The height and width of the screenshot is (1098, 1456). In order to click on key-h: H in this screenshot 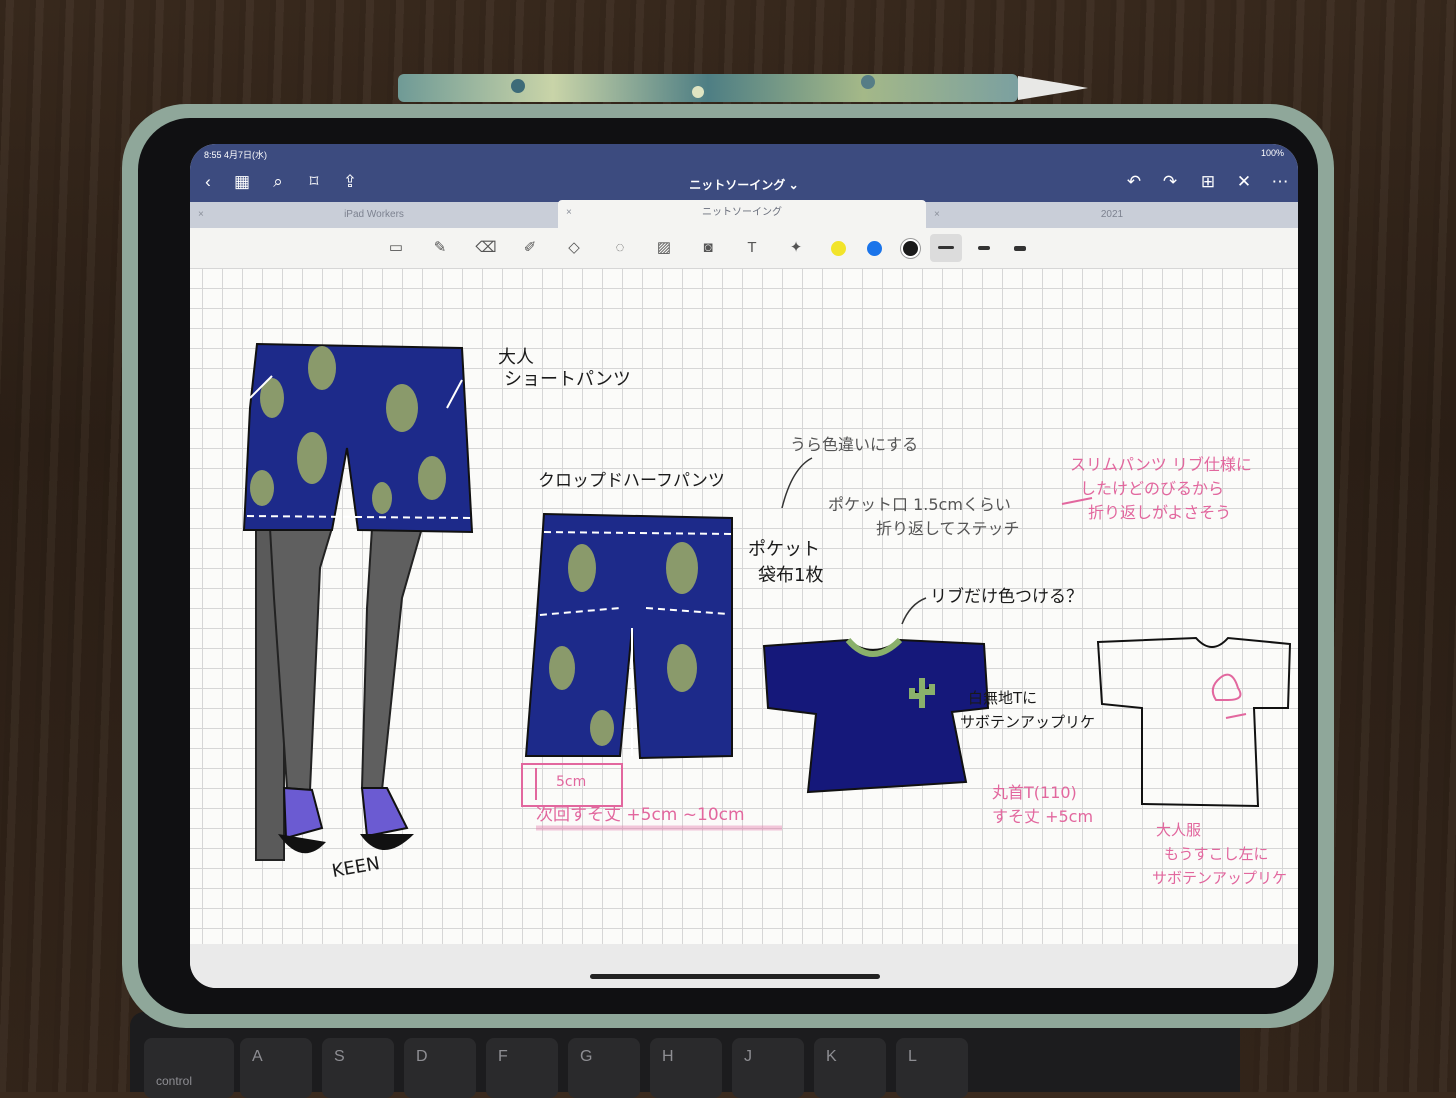, I will do `click(686, 1068)`.